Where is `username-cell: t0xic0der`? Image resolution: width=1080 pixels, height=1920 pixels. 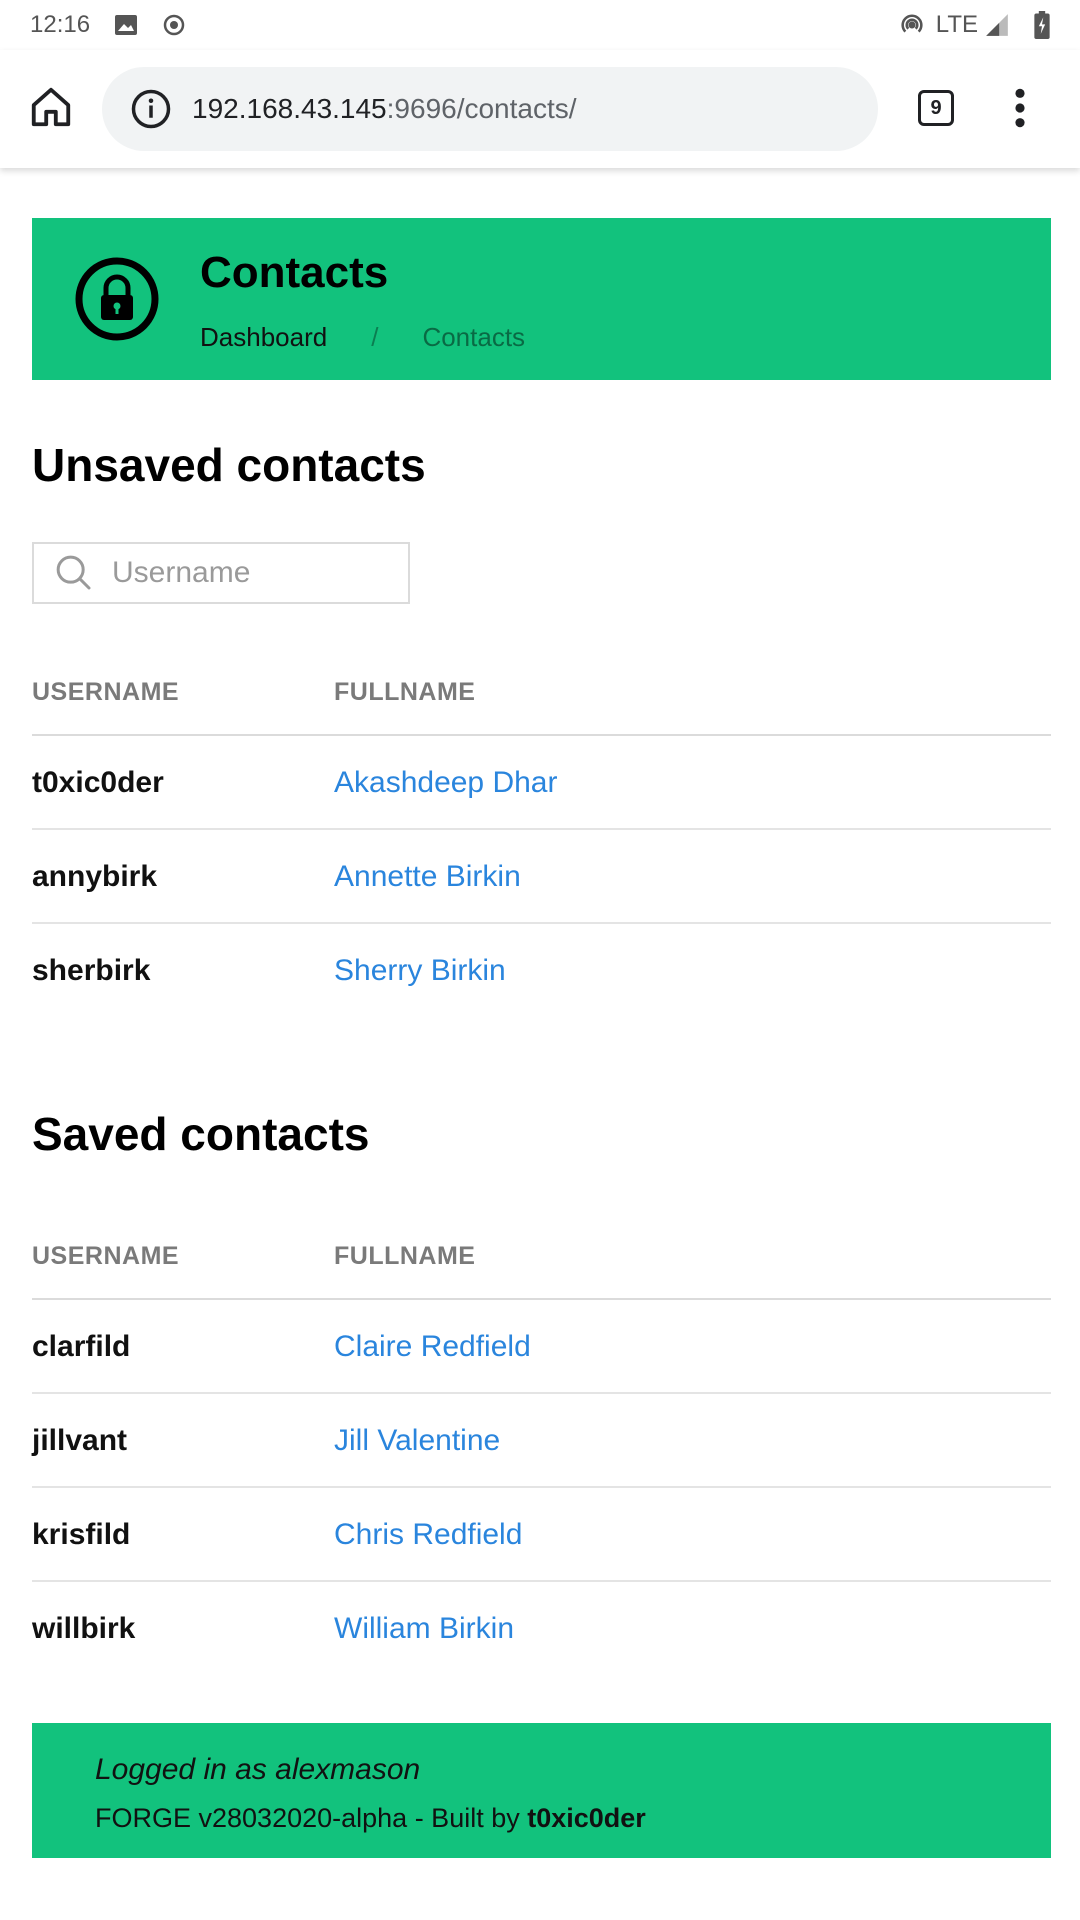
username-cell: t0xic0der is located at coordinates (98, 782).